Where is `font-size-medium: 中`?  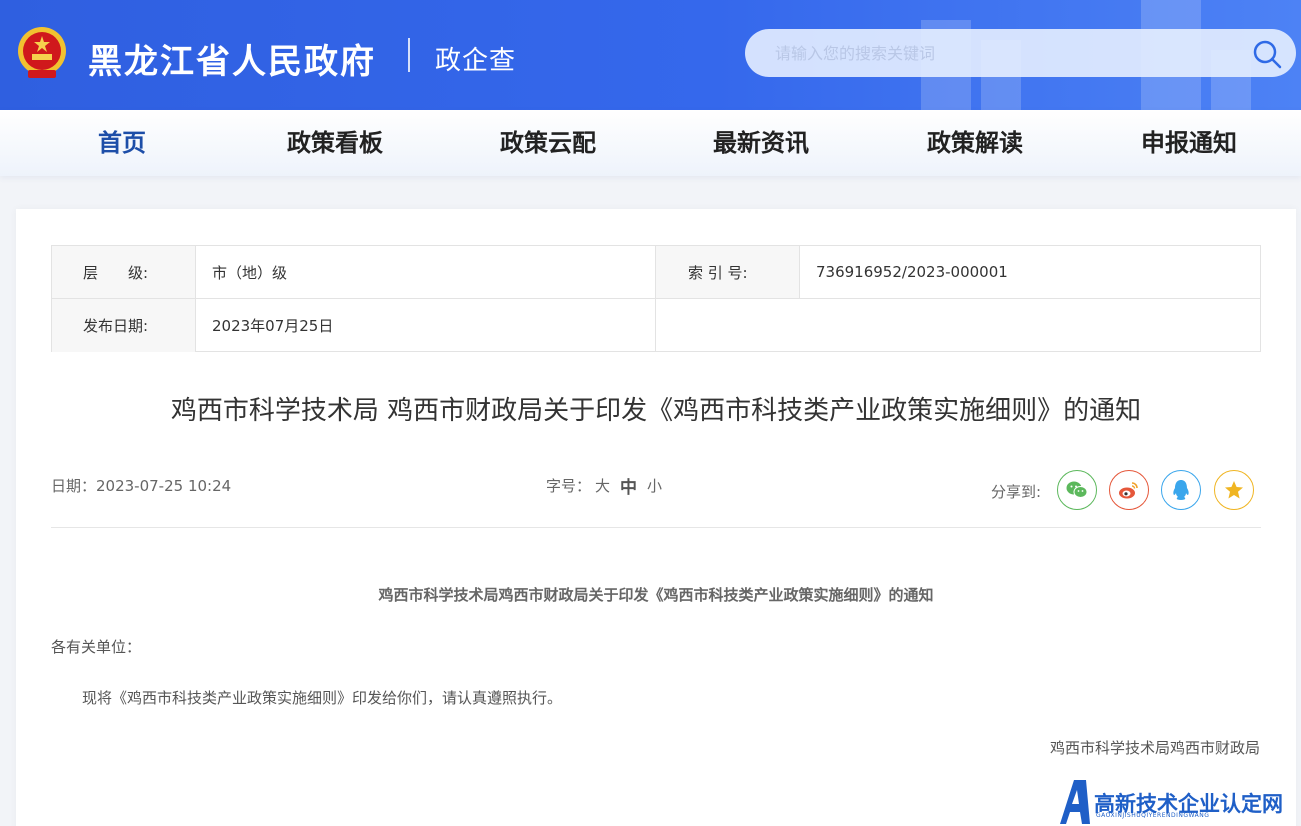
font-size-medium: 中 is located at coordinates (628, 485).